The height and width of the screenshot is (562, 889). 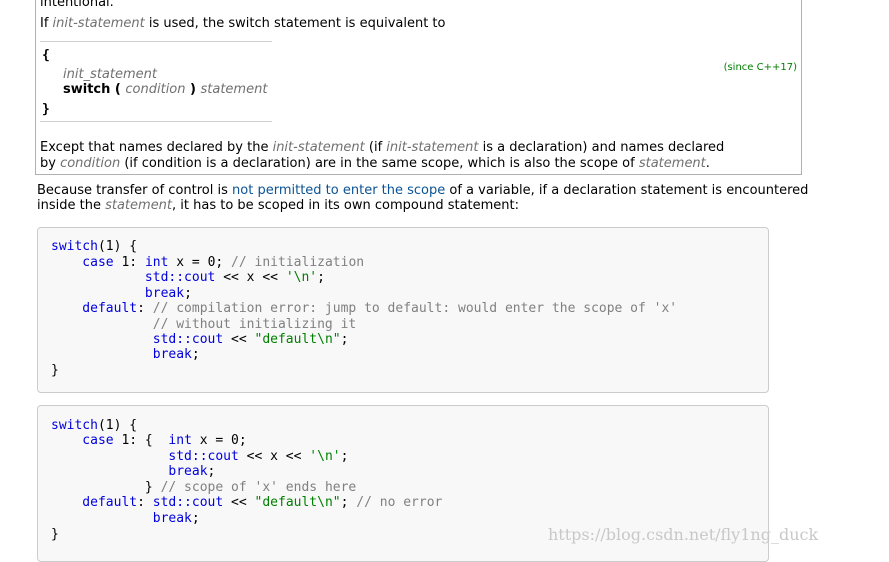 I want to click on close-brace: }, so click(x=46, y=109).